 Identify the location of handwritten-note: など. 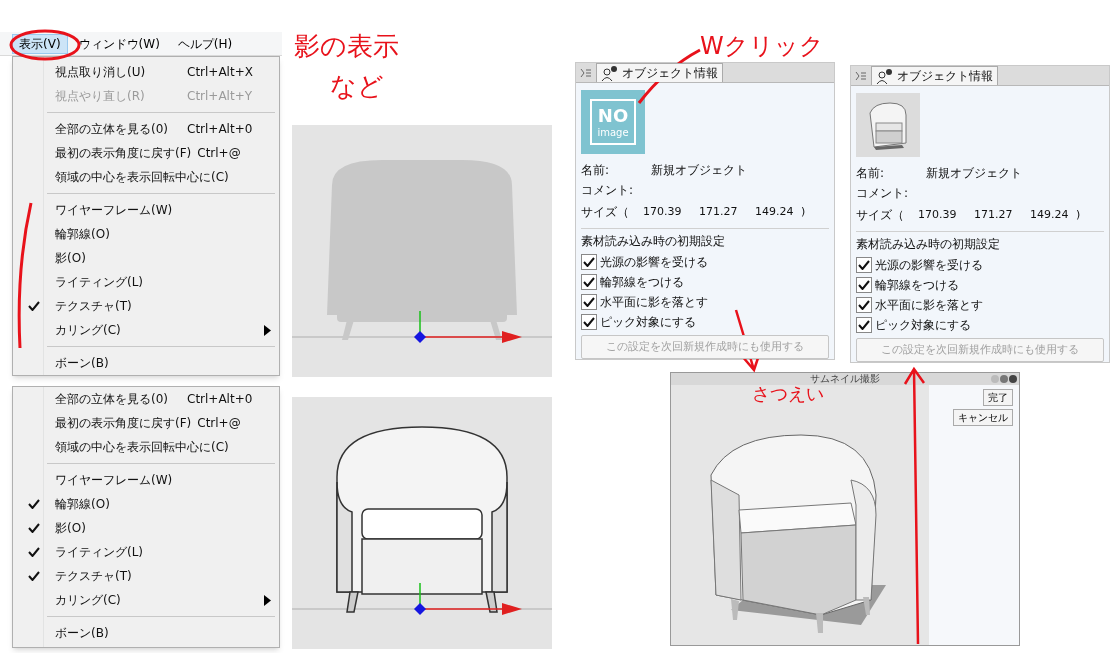
(357, 86).